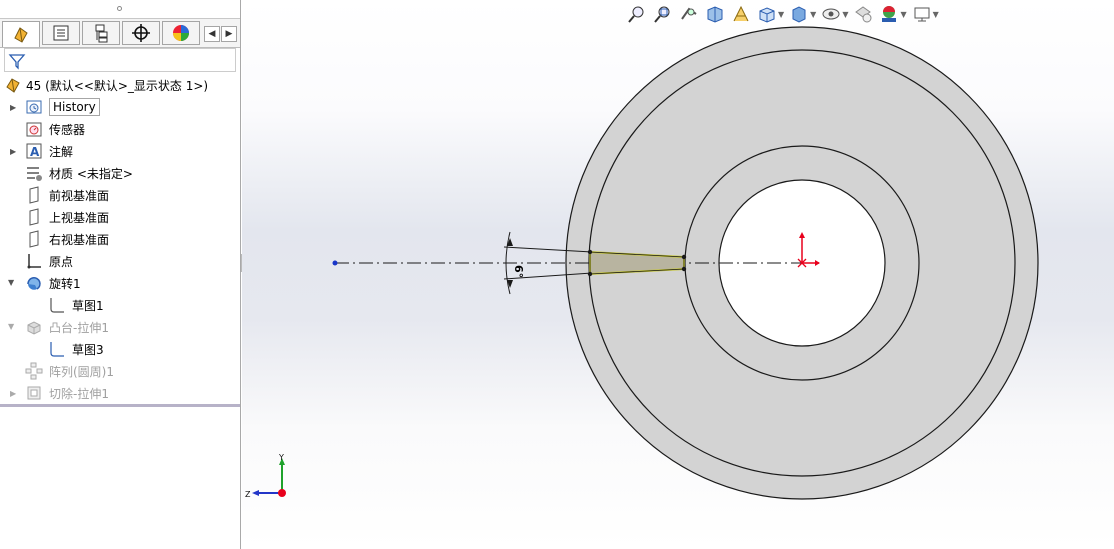 Image resolution: width=1114 pixels, height=549 pixels. I want to click on rollback-bar, so click(120, 405).